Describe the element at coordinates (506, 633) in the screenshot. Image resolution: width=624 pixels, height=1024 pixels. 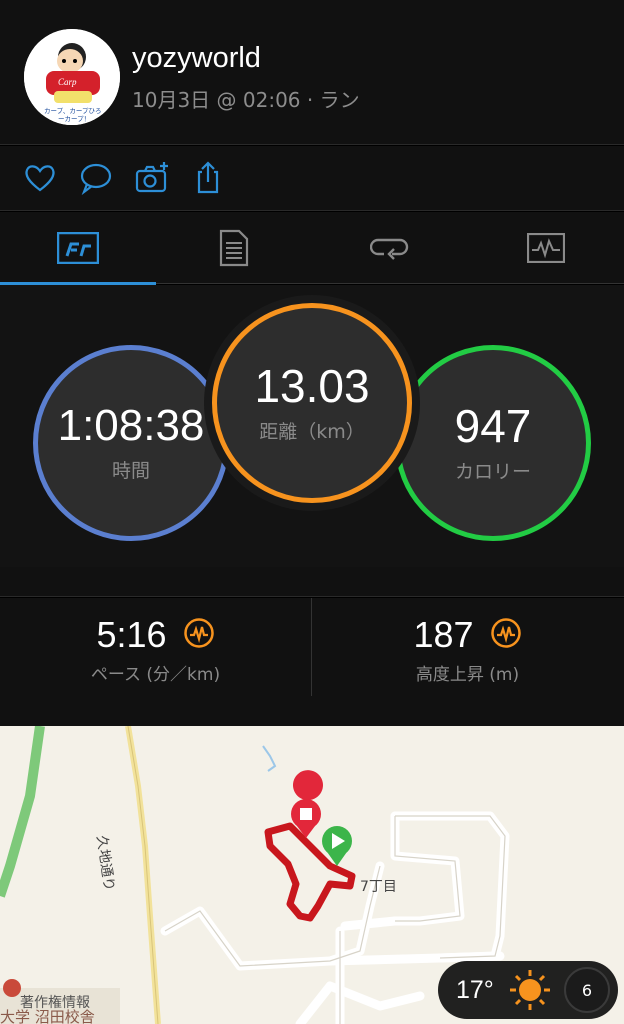
I see `elevation-chart-icon` at that location.